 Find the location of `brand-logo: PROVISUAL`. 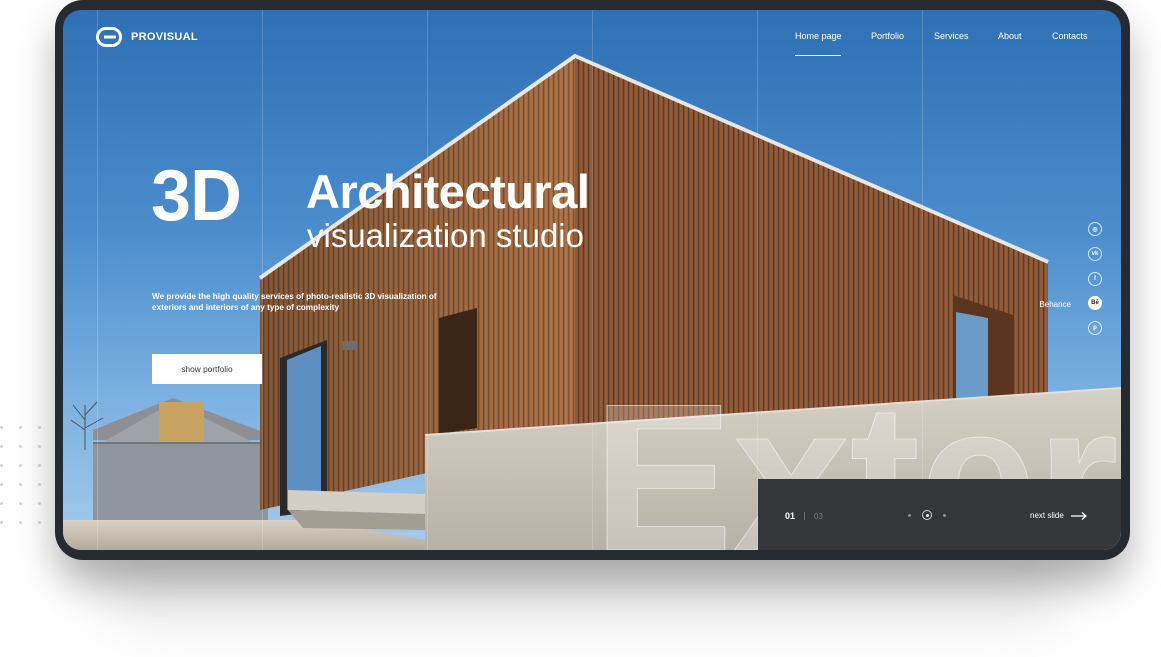

brand-logo: PROVISUAL is located at coordinates (147, 37).